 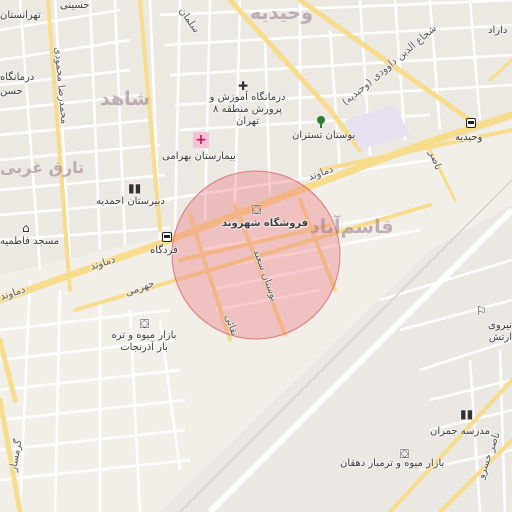 What do you see at coordinates (460, 431) in the screenshot?
I see `poi-label-madreseh: مدرسه جمران` at bounding box center [460, 431].